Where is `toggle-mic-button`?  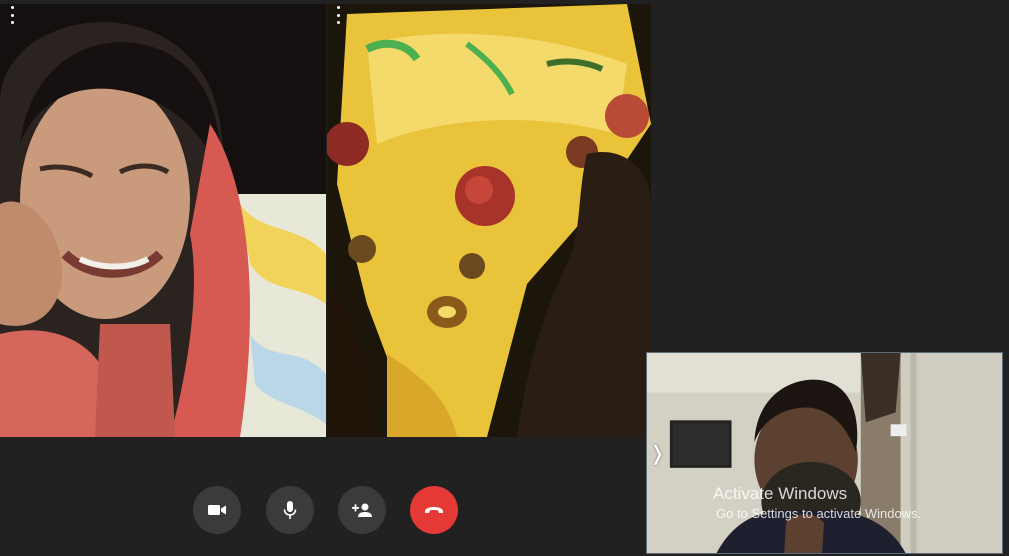
toggle-mic-button is located at coordinates (290, 510).